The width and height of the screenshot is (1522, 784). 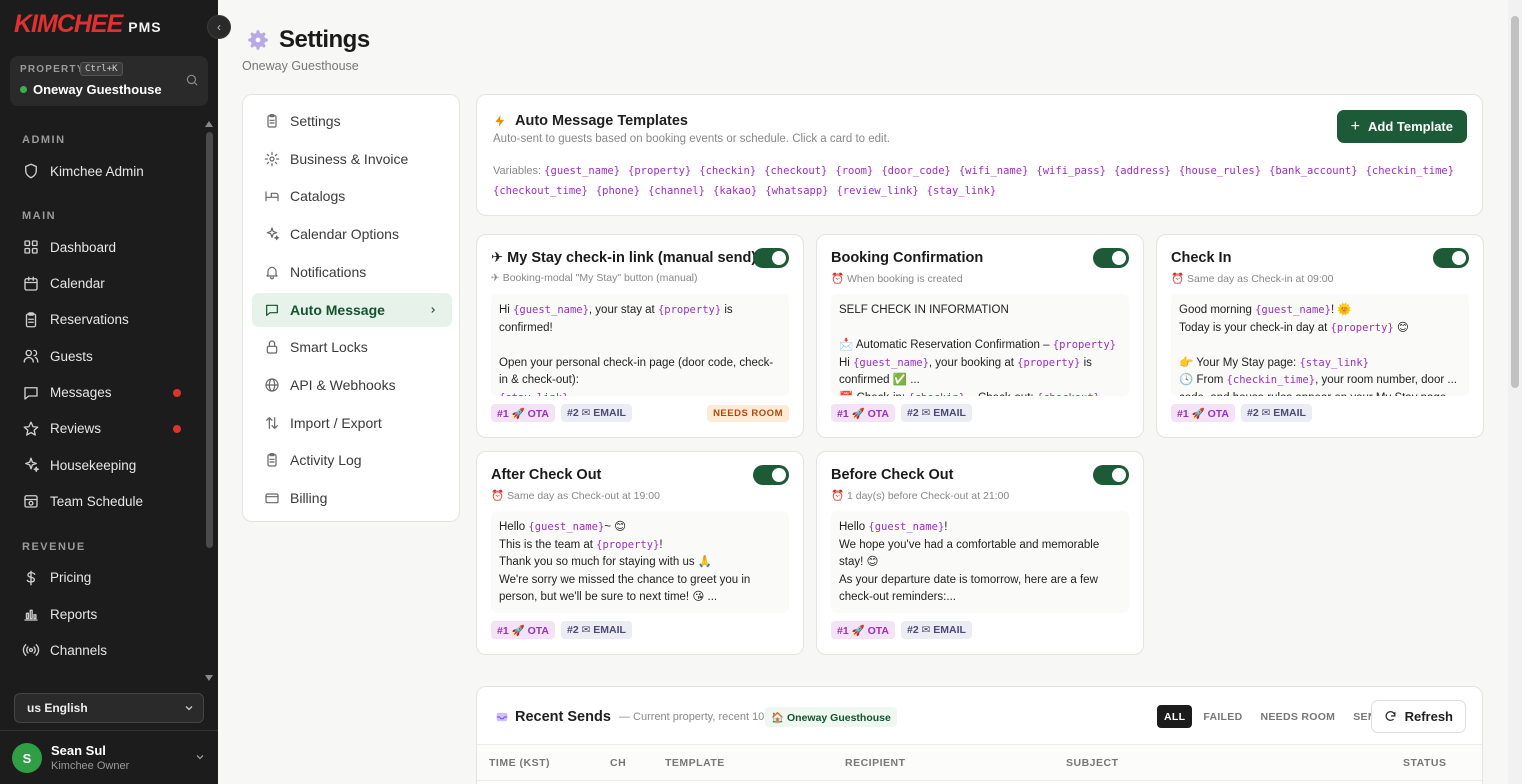 What do you see at coordinates (795, 171) in the screenshot?
I see `variable-chip: {checkout}` at bounding box center [795, 171].